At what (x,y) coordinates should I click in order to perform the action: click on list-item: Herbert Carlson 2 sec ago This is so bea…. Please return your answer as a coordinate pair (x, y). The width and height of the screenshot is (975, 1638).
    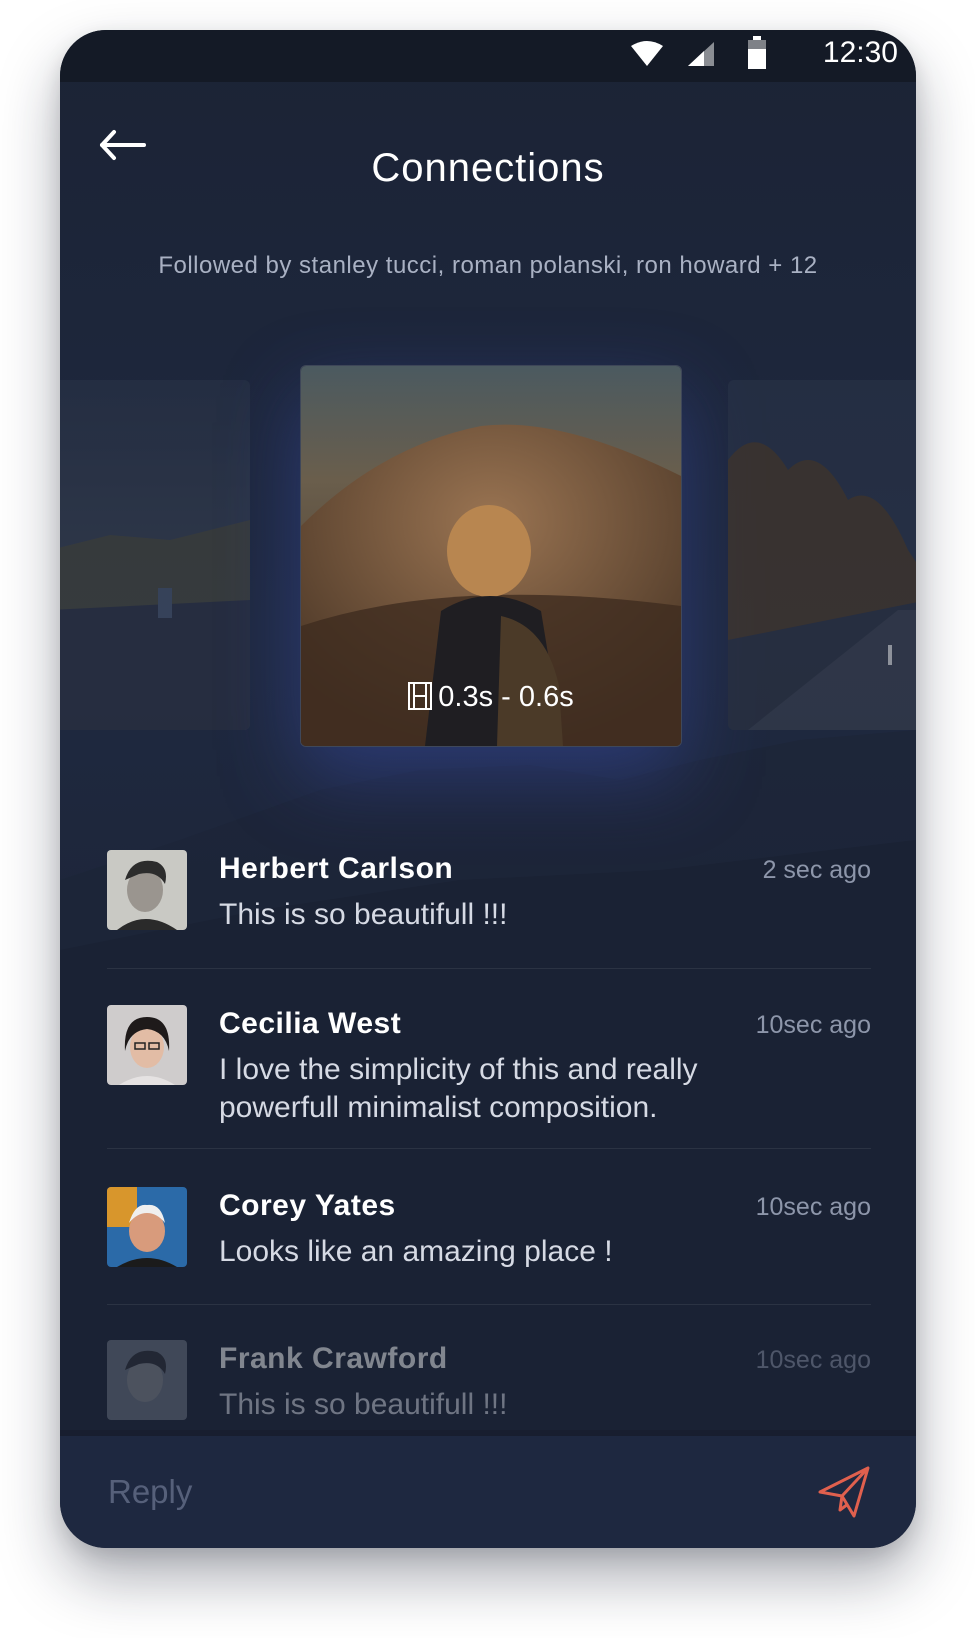
    Looking at the image, I should click on (489, 900).